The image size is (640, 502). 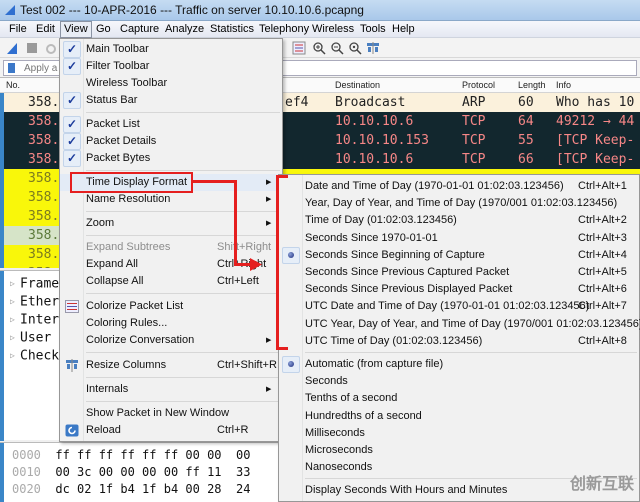 I want to click on annotation-line, so click(x=214, y=181).